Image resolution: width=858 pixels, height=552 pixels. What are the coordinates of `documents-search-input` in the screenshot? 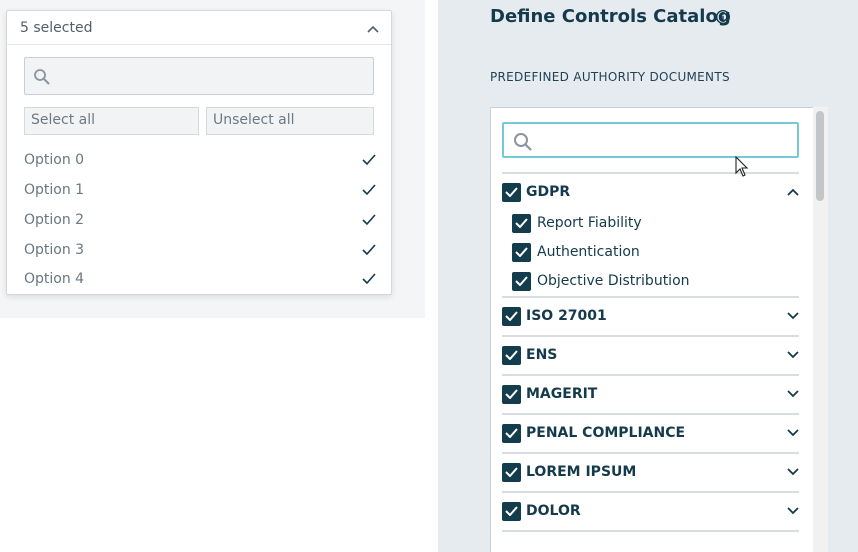 It's located at (650, 140).